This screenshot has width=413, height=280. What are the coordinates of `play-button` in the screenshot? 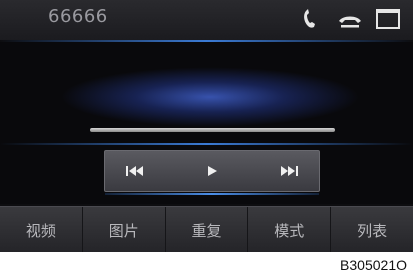 It's located at (212, 171).